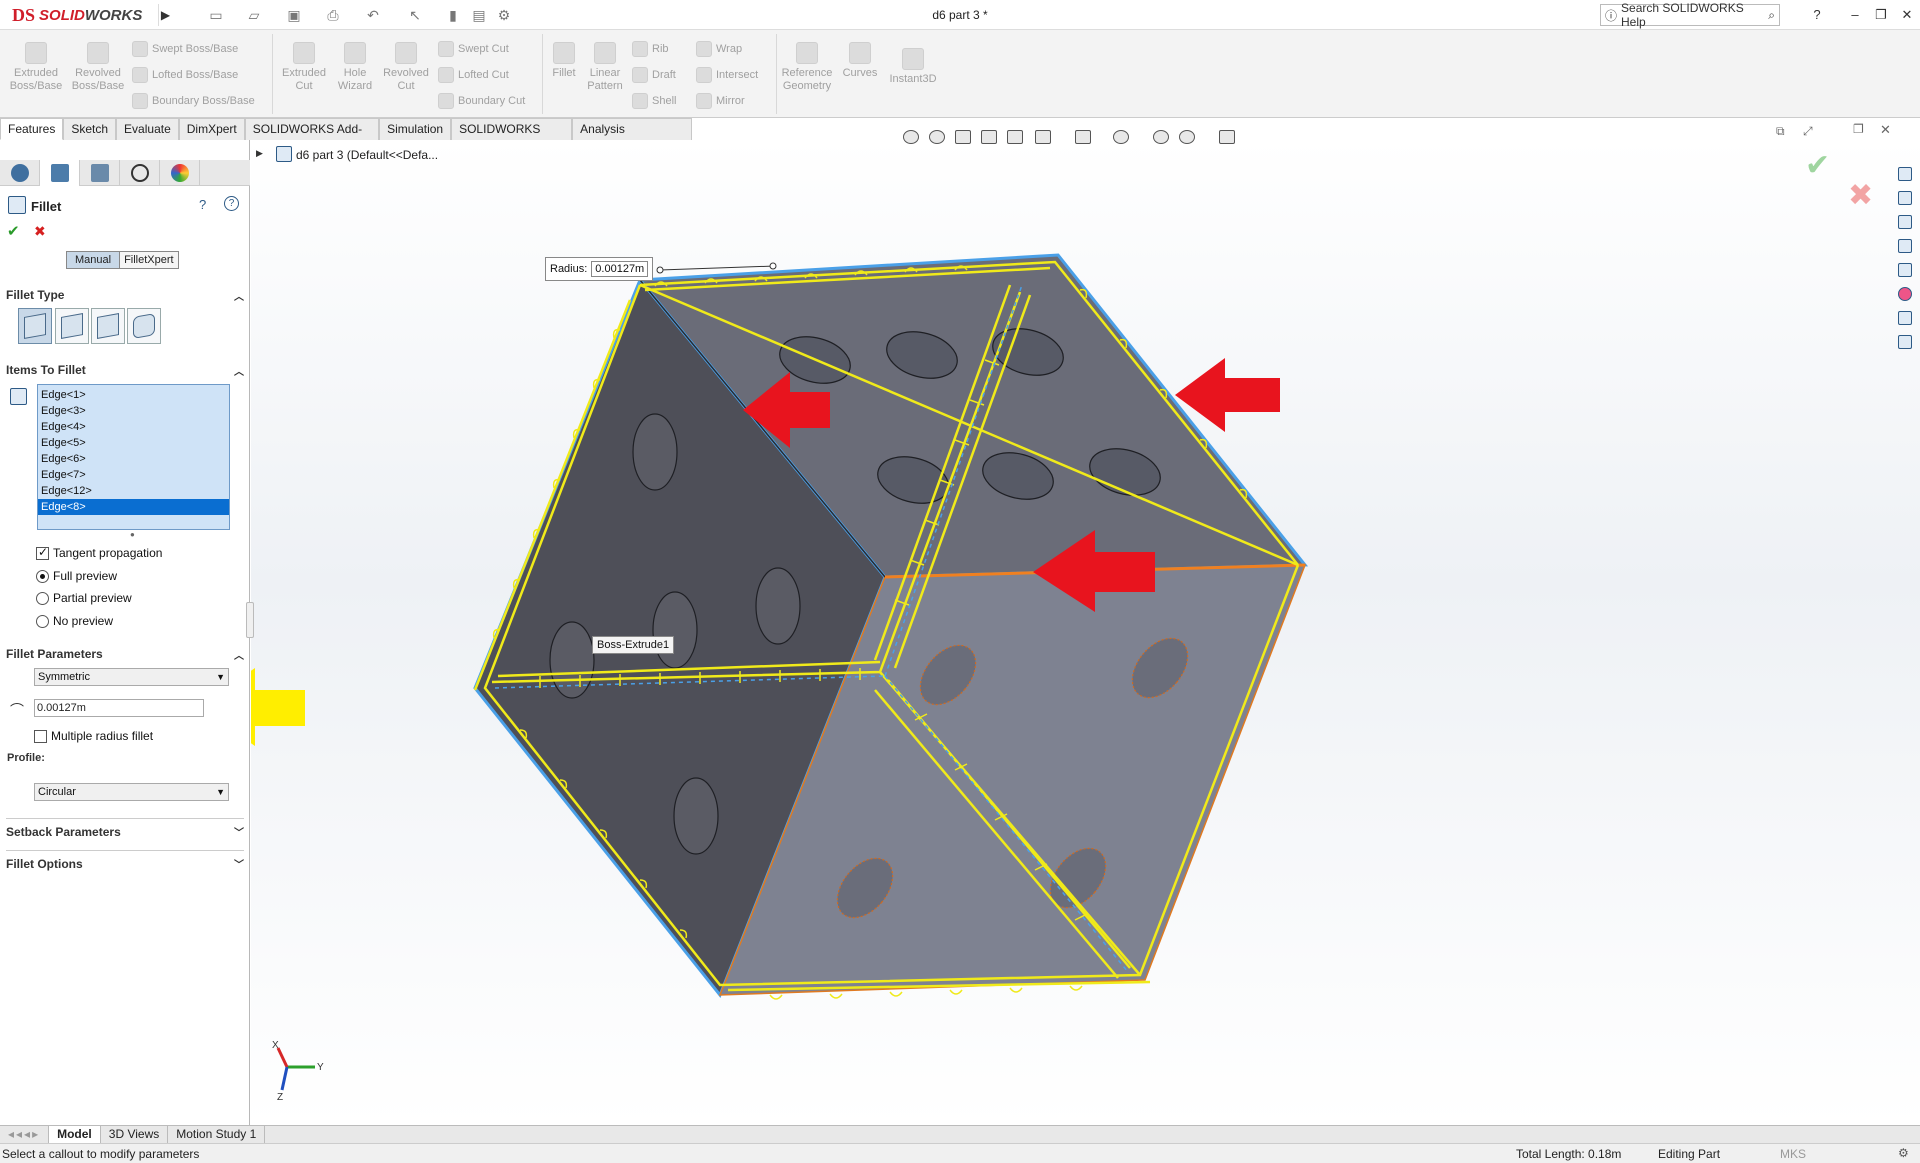 The image size is (1920, 1163). What do you see at coordinates (415, 129) in the screenshot?
I see `tab-simulation: Simulation` at bounding box center [415, 129].